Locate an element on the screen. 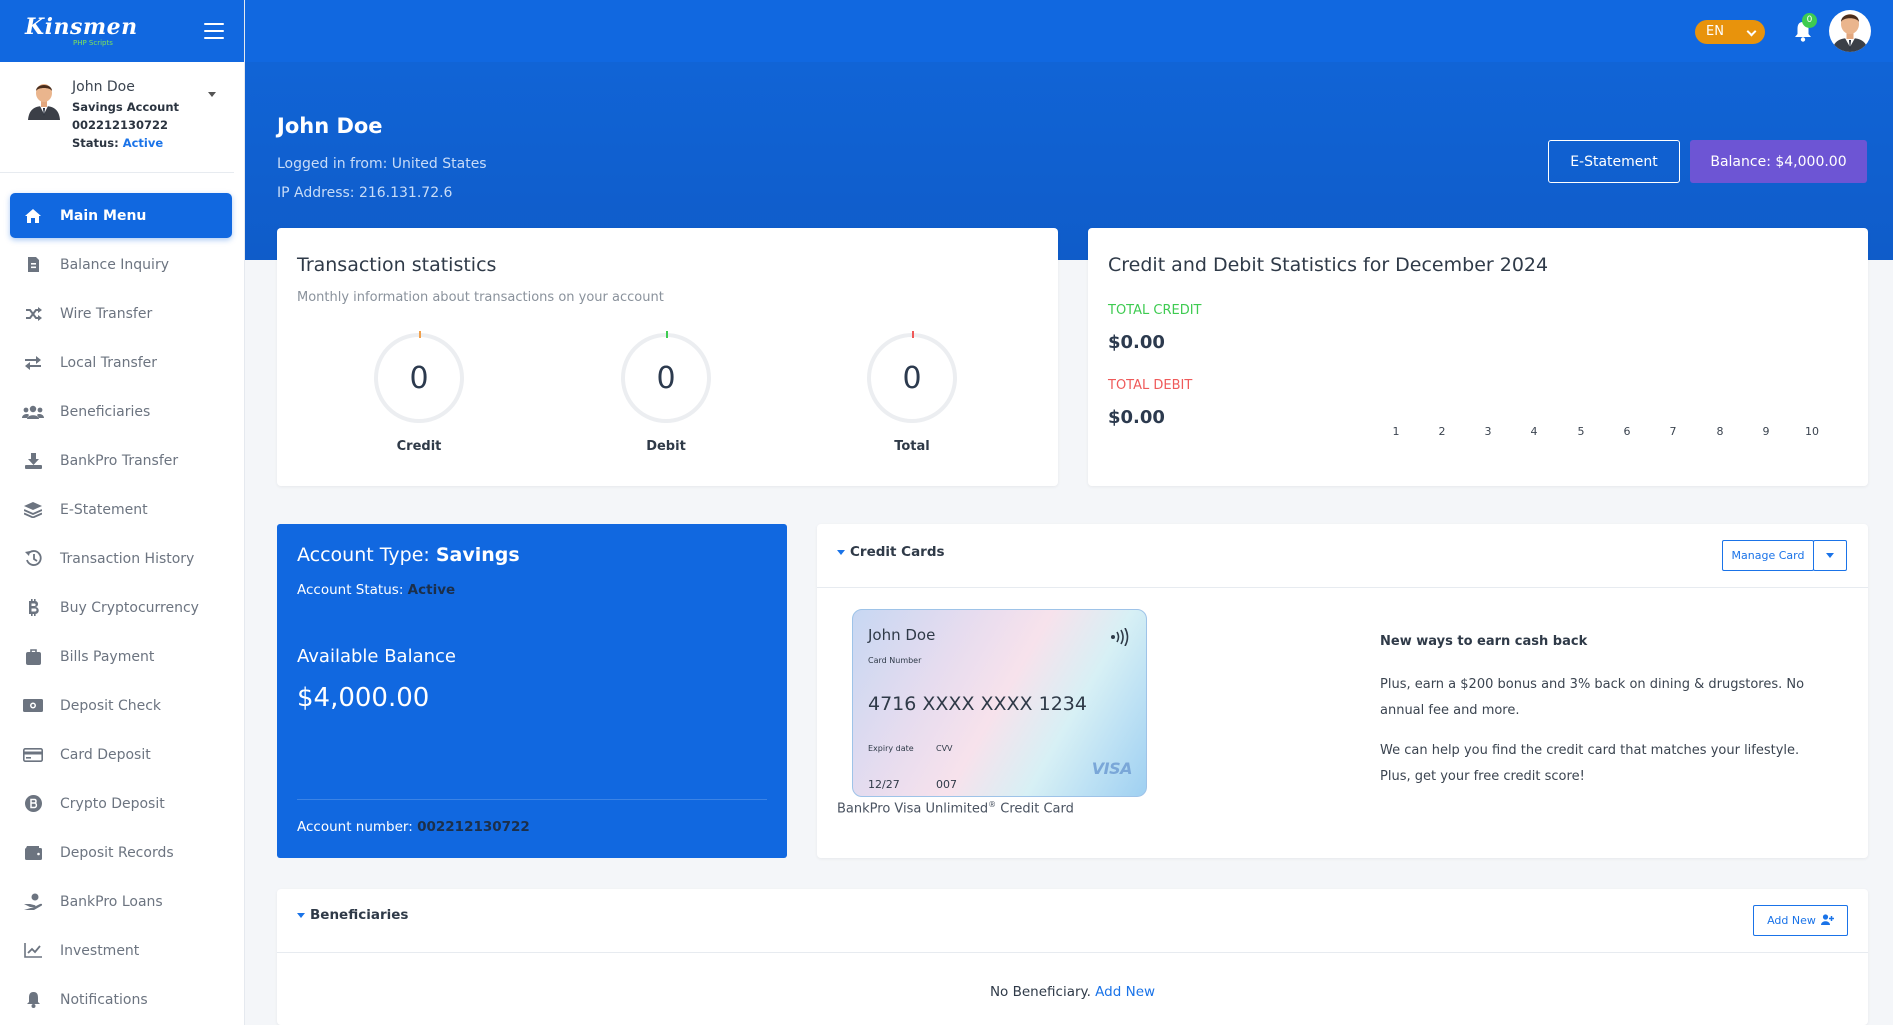 The image size is (1893, 1025). chevron-down-icon is located at coordinates (212, 94).